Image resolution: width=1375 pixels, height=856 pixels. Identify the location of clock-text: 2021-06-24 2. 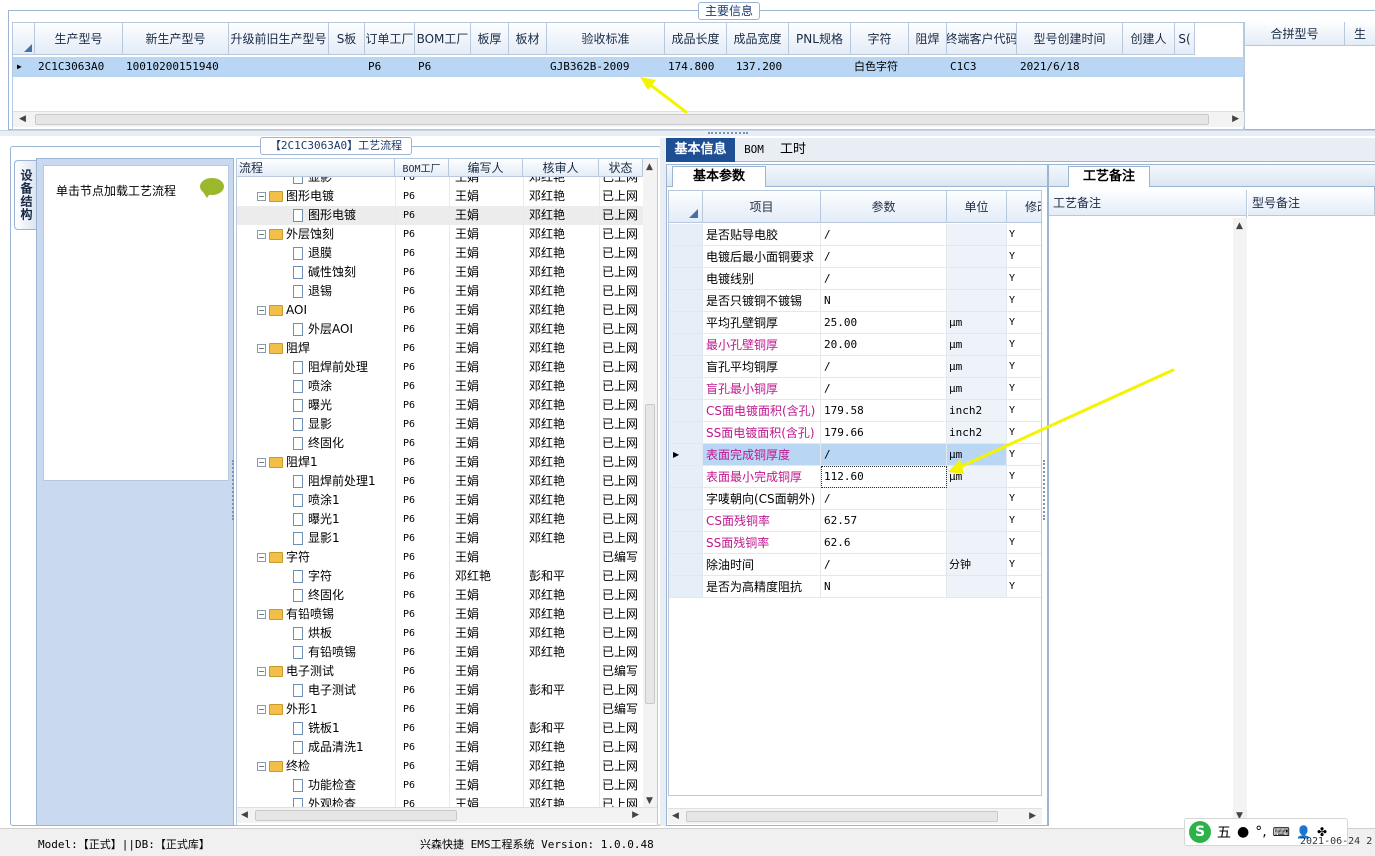
(1336, 841).